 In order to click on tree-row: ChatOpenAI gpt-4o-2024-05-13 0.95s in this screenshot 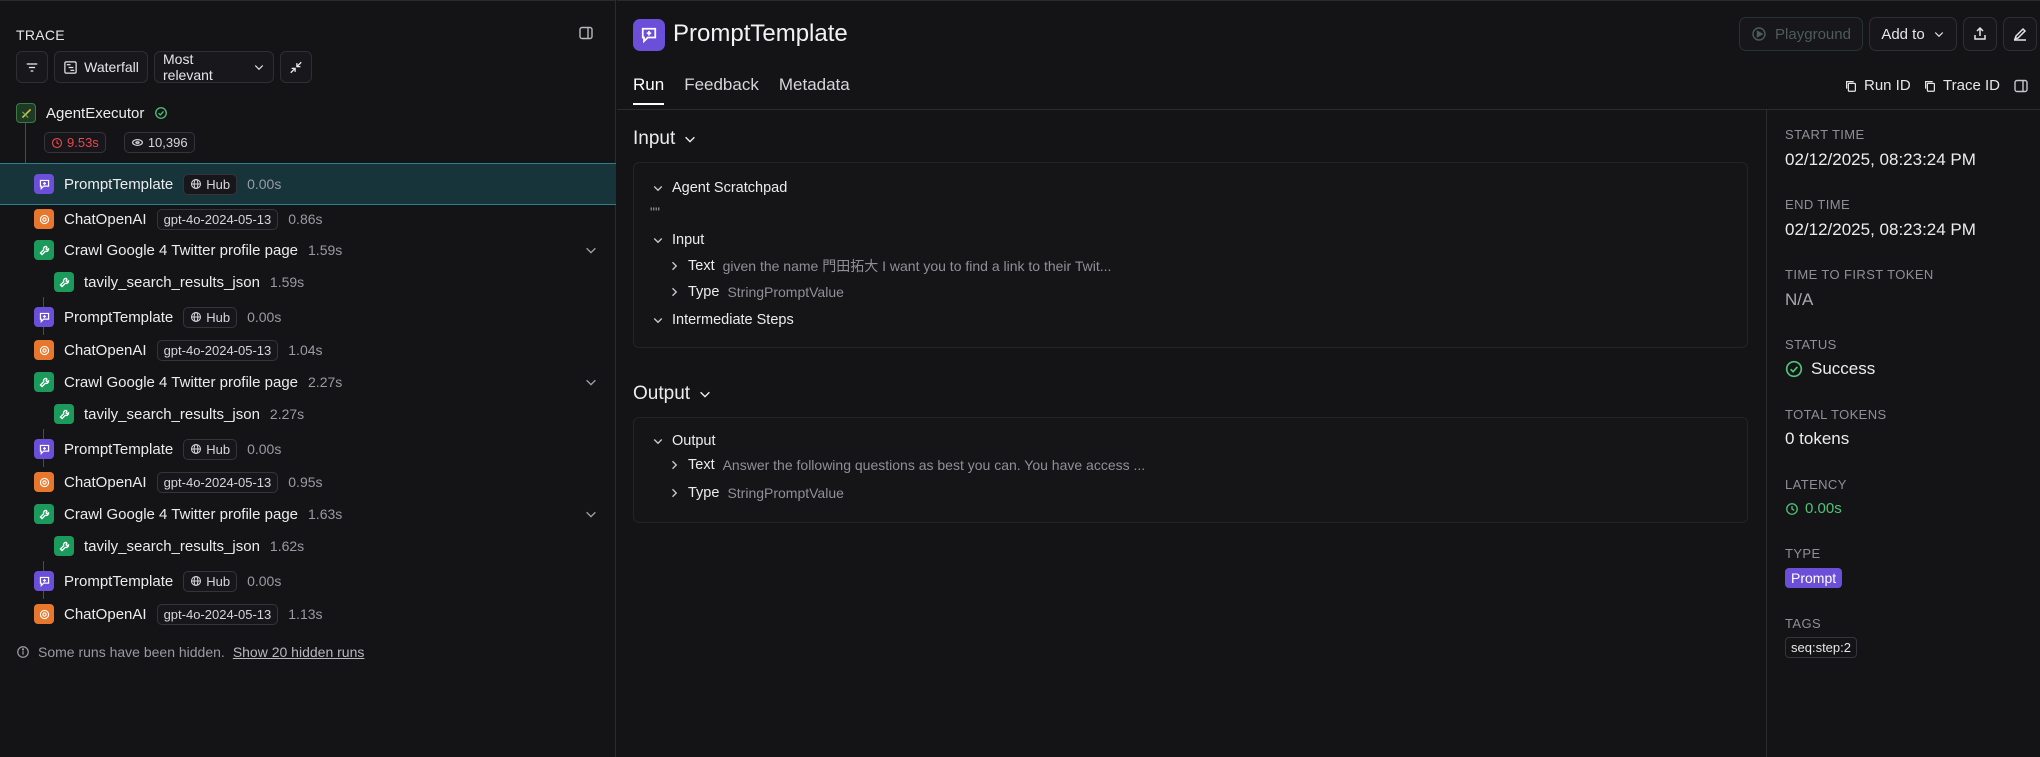, I will do `click(308, 482)`.